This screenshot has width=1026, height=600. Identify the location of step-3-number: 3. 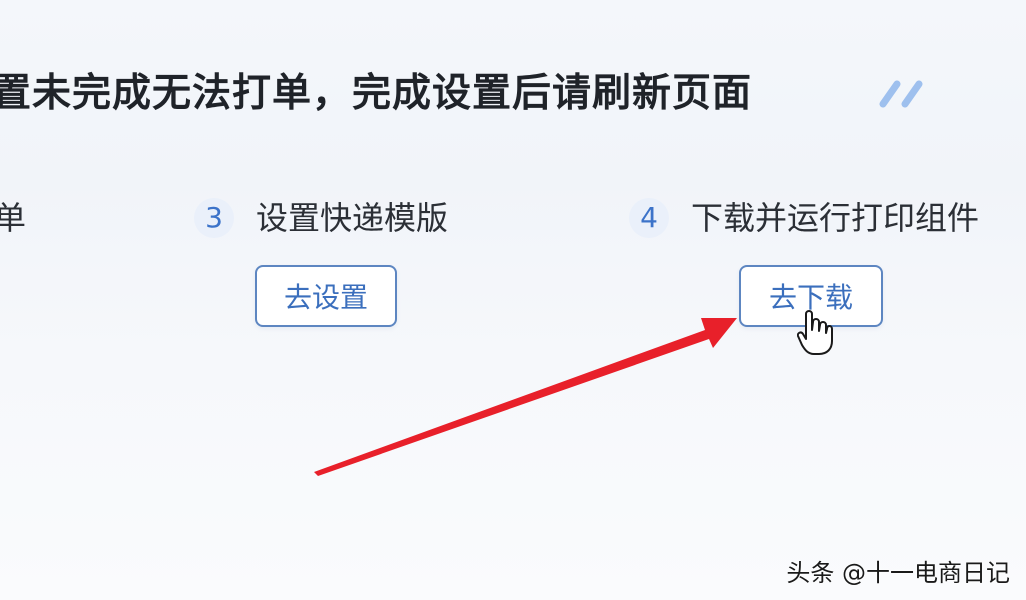
(214, 218).